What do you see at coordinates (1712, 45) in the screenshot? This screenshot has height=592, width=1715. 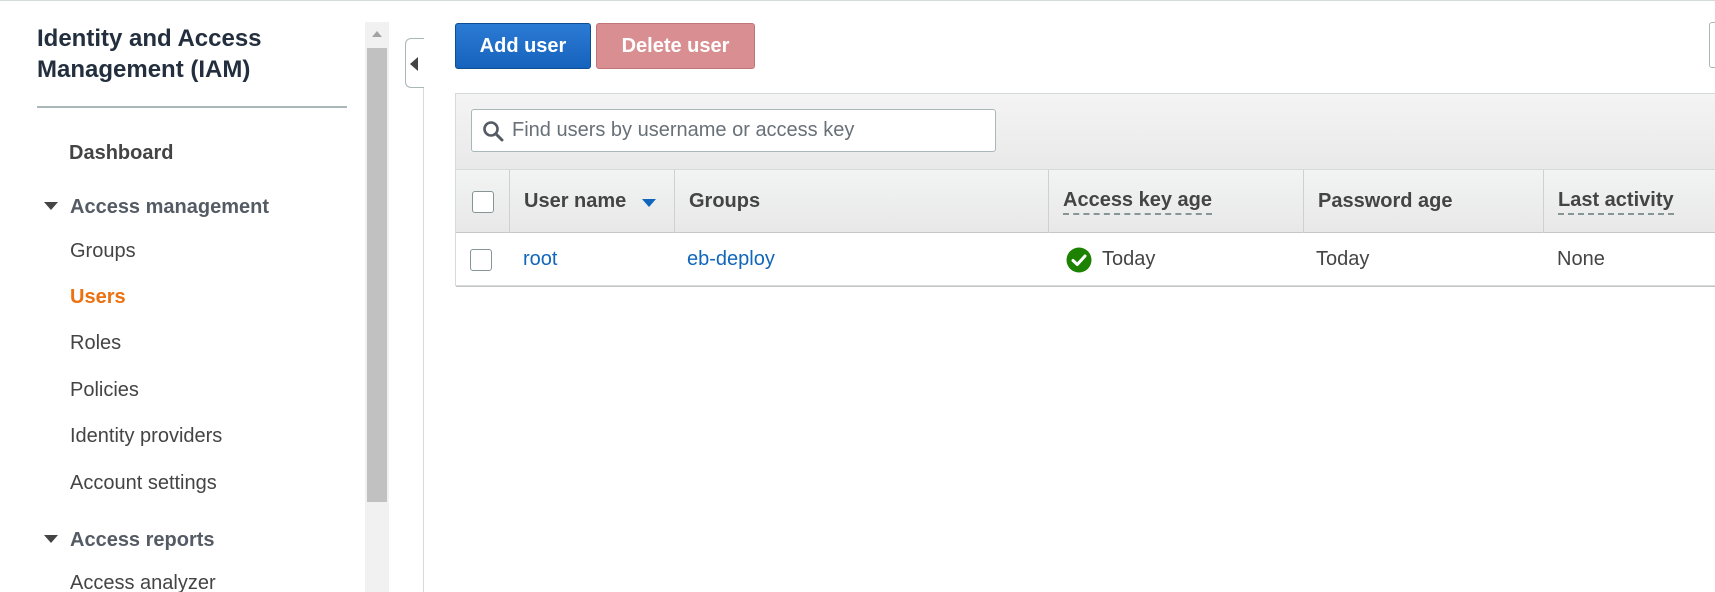 I see `toolbar-right-button` at bounding box center [1712, 45].